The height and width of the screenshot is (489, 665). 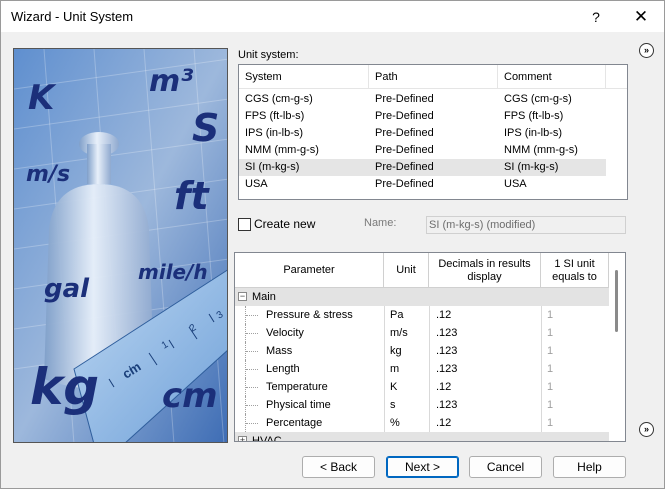 What do you see at coordinates (173, 272) in the screenshot?
I see `unit-mileh: mile/h` at bounding box center [173, 272].